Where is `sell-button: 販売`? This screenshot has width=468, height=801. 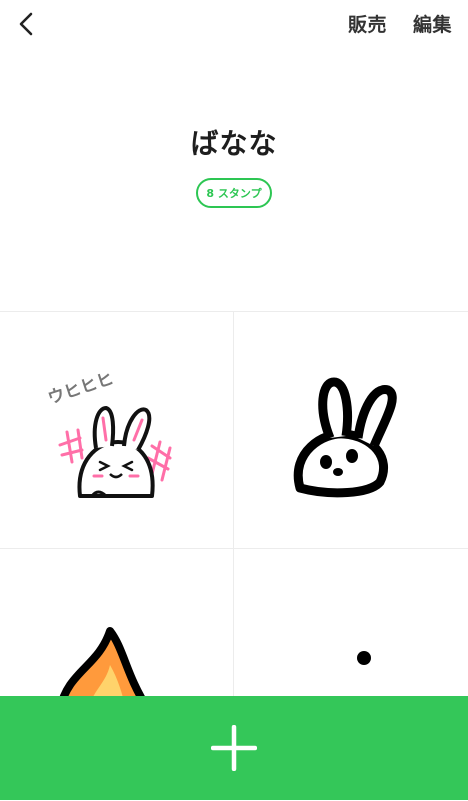
sell-button: 販売 is located at coordinates (367, 23).